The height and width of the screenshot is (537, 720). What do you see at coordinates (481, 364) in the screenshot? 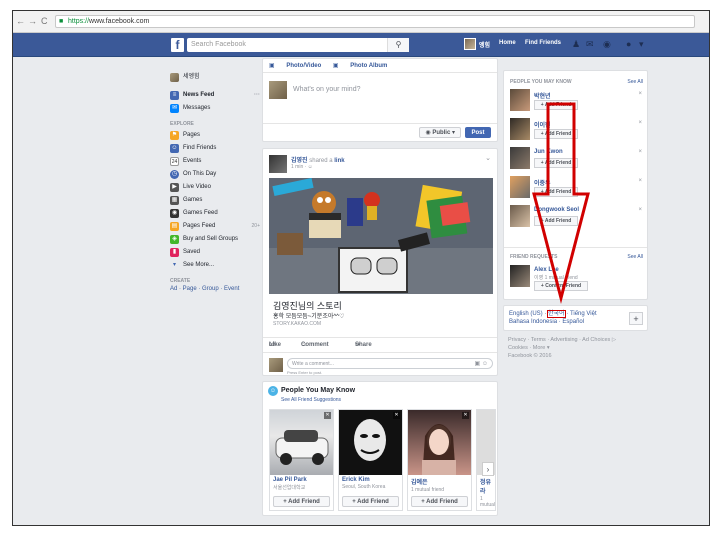
I see `camera-icon: ▣ ☺` at bounding box center [481, 364].